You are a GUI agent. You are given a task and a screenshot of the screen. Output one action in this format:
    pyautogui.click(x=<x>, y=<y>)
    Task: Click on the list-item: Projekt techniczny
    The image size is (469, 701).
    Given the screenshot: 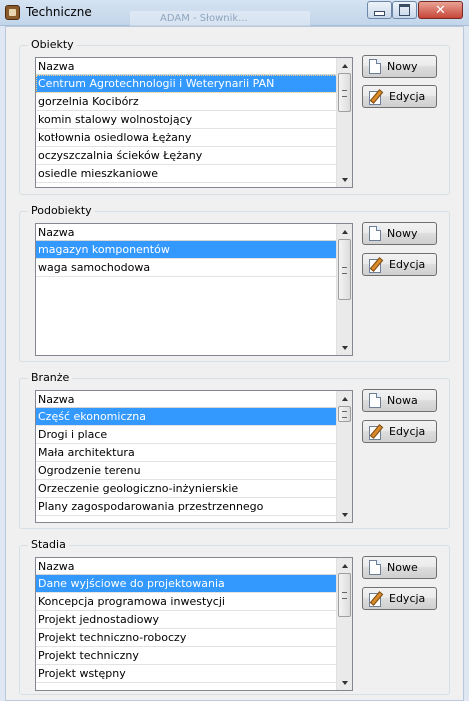 What is the action you would take?
    pyautogui.click(x=194, y=656)
    